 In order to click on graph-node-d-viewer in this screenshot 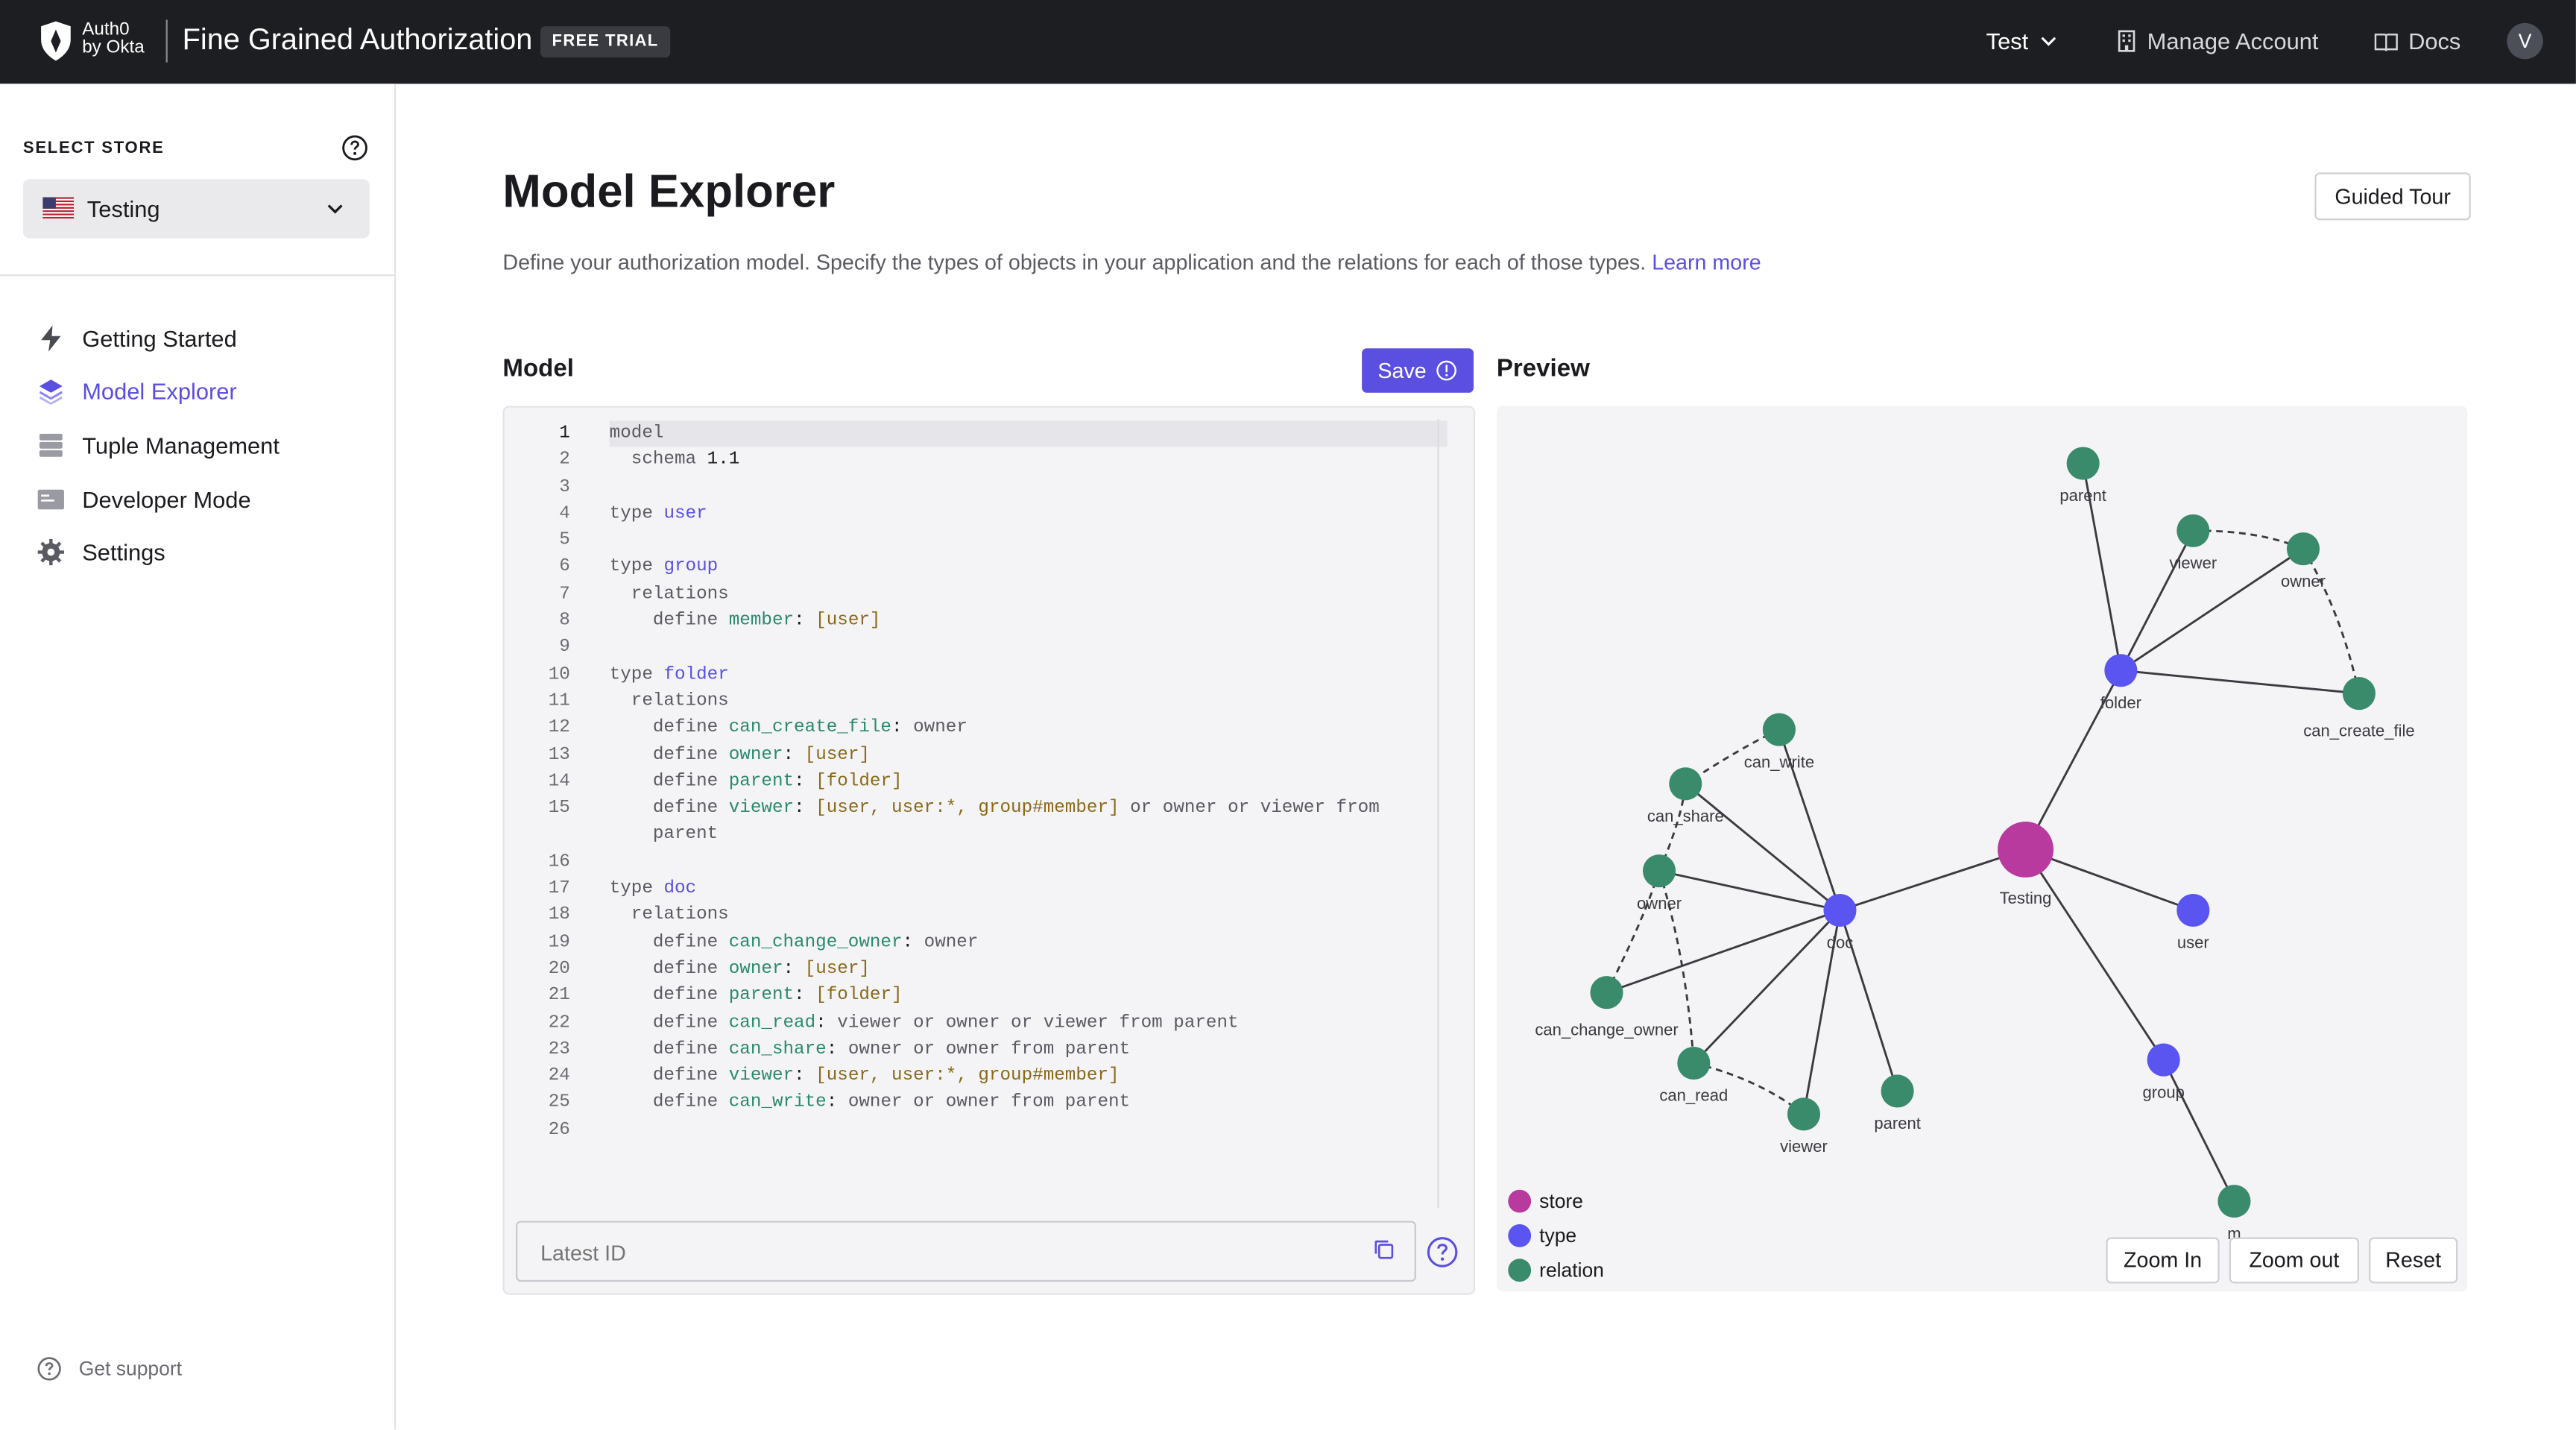, I will do `click(1804, 1114)`.